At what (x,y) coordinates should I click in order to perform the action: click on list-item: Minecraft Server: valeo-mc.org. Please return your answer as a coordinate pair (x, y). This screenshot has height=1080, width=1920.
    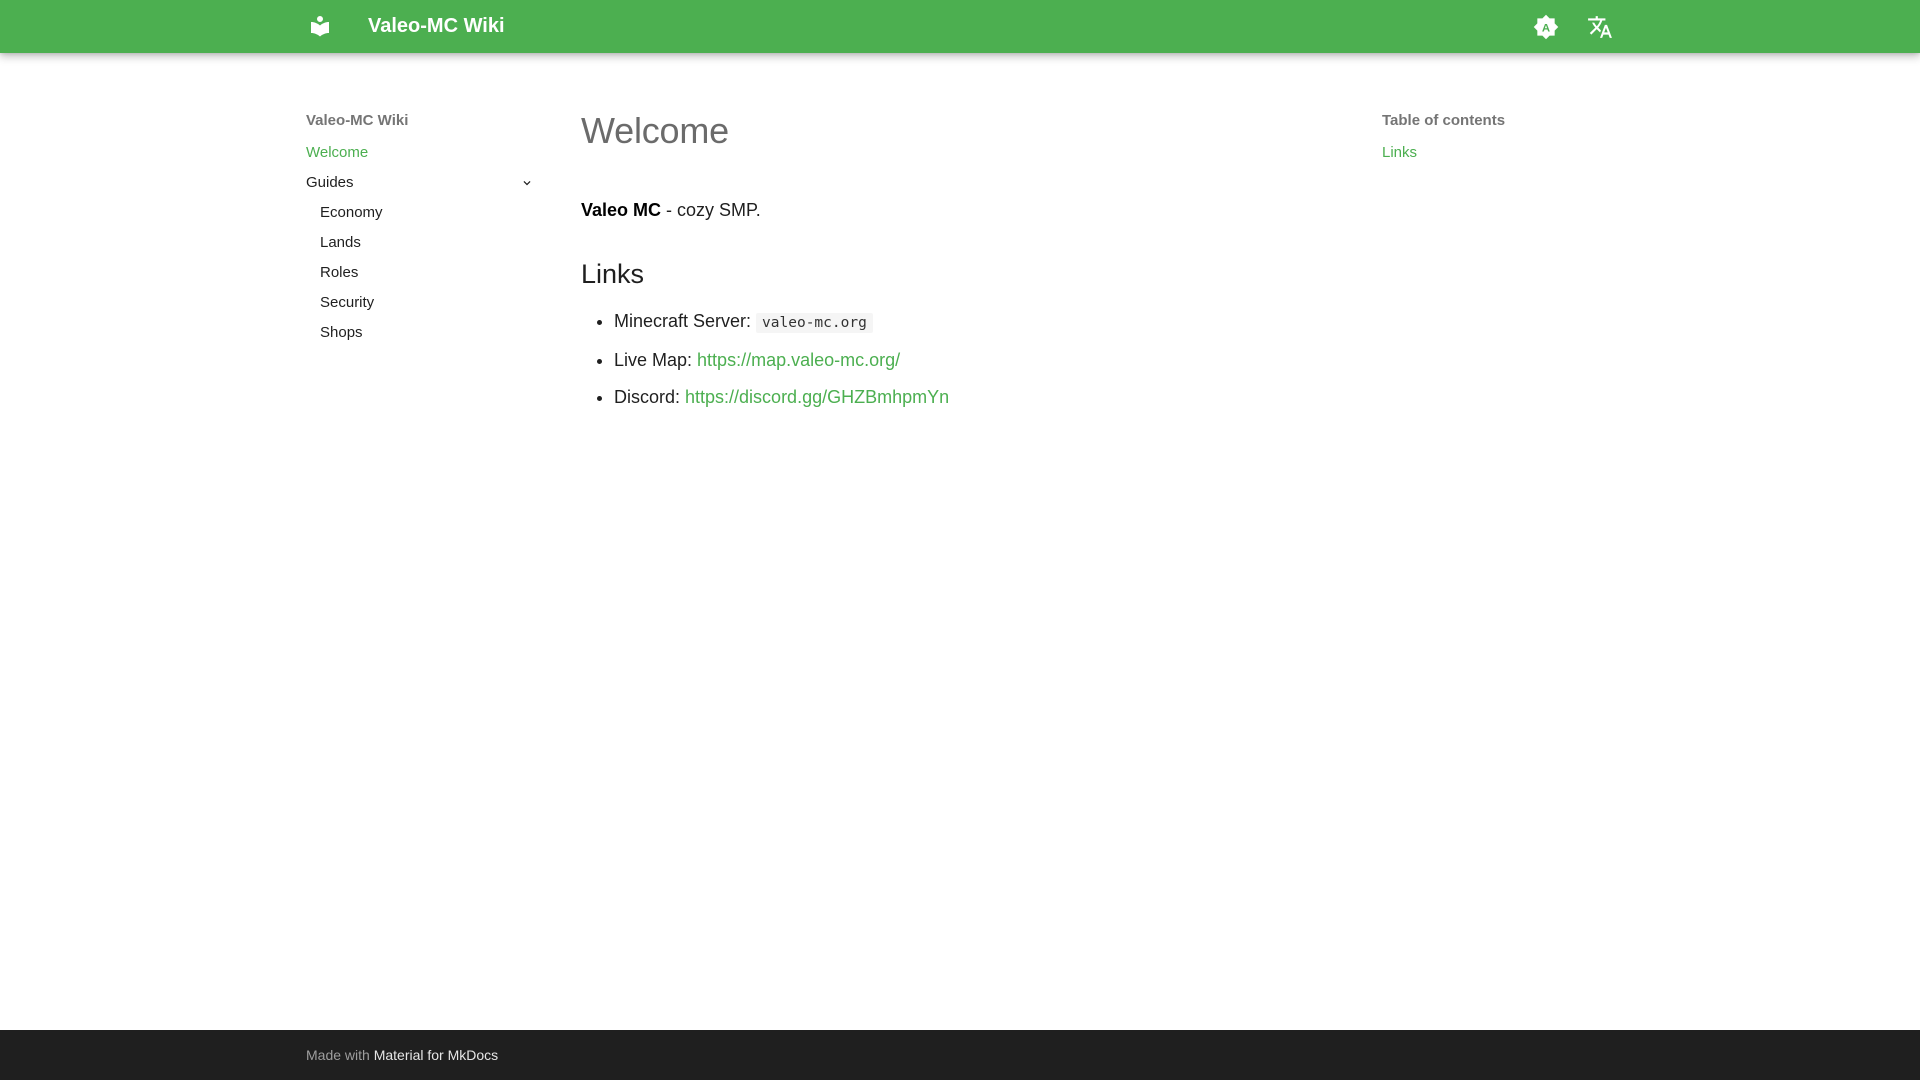
    Looking at the image, I should click on (977, 322).